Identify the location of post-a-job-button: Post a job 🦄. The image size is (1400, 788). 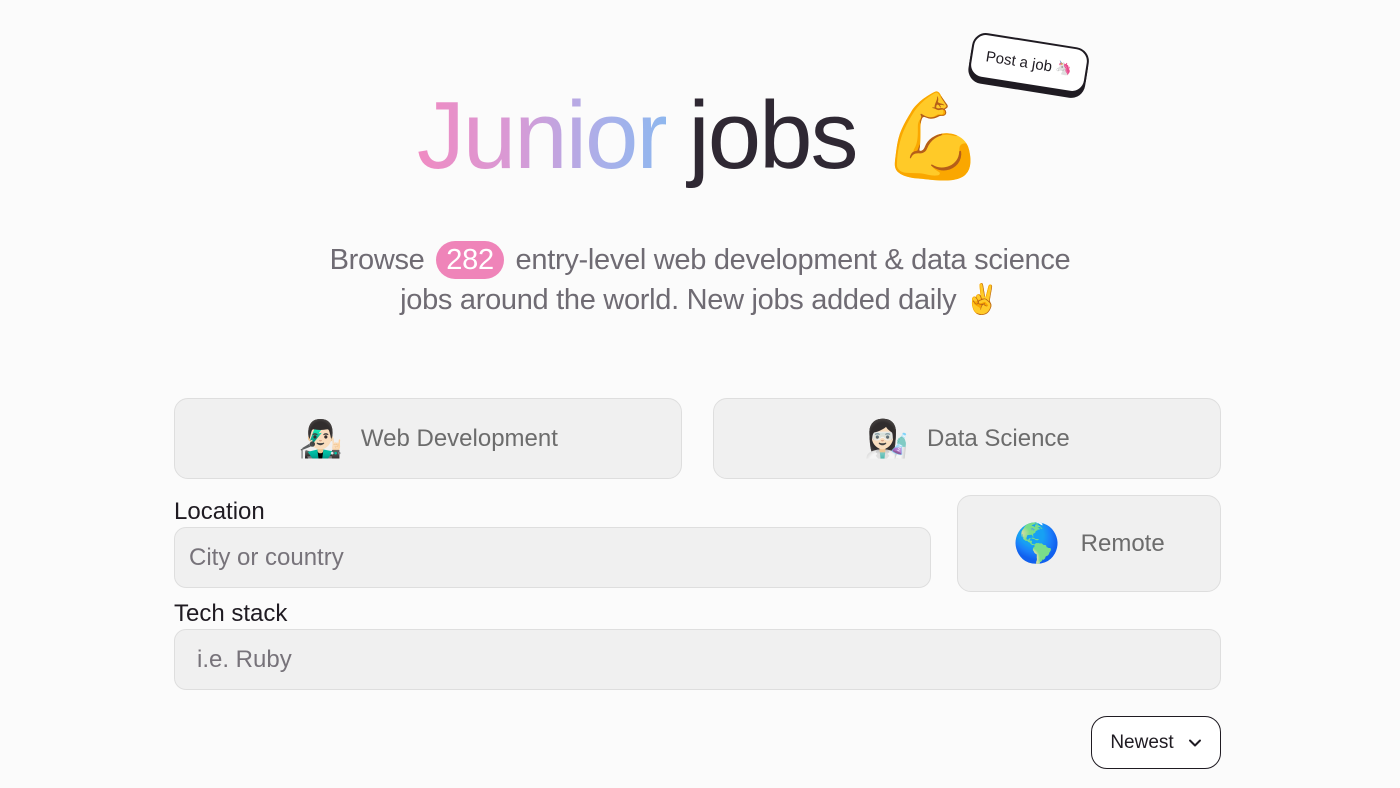
(1029, 63).